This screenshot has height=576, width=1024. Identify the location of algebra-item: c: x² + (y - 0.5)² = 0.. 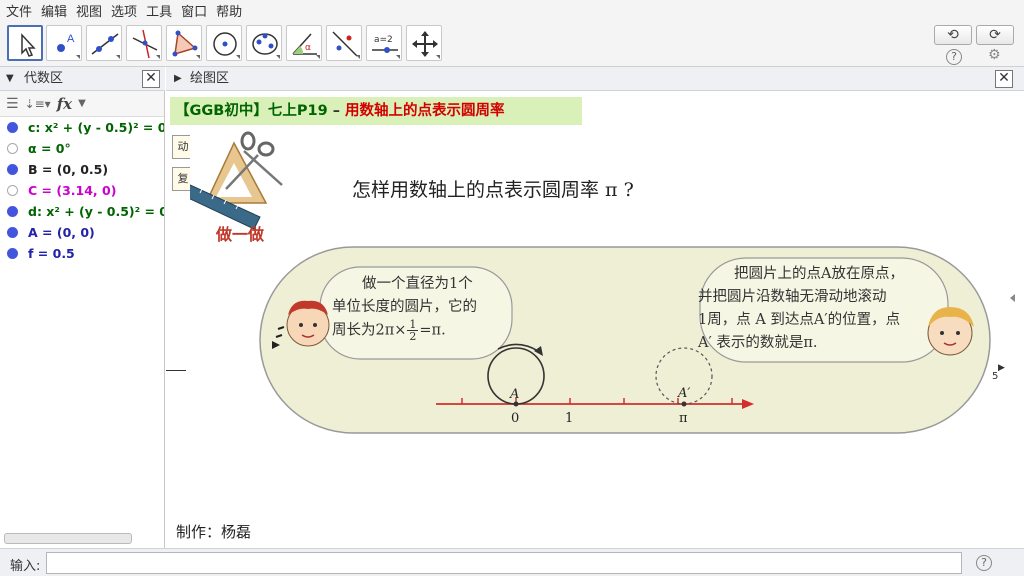
(82, 127).